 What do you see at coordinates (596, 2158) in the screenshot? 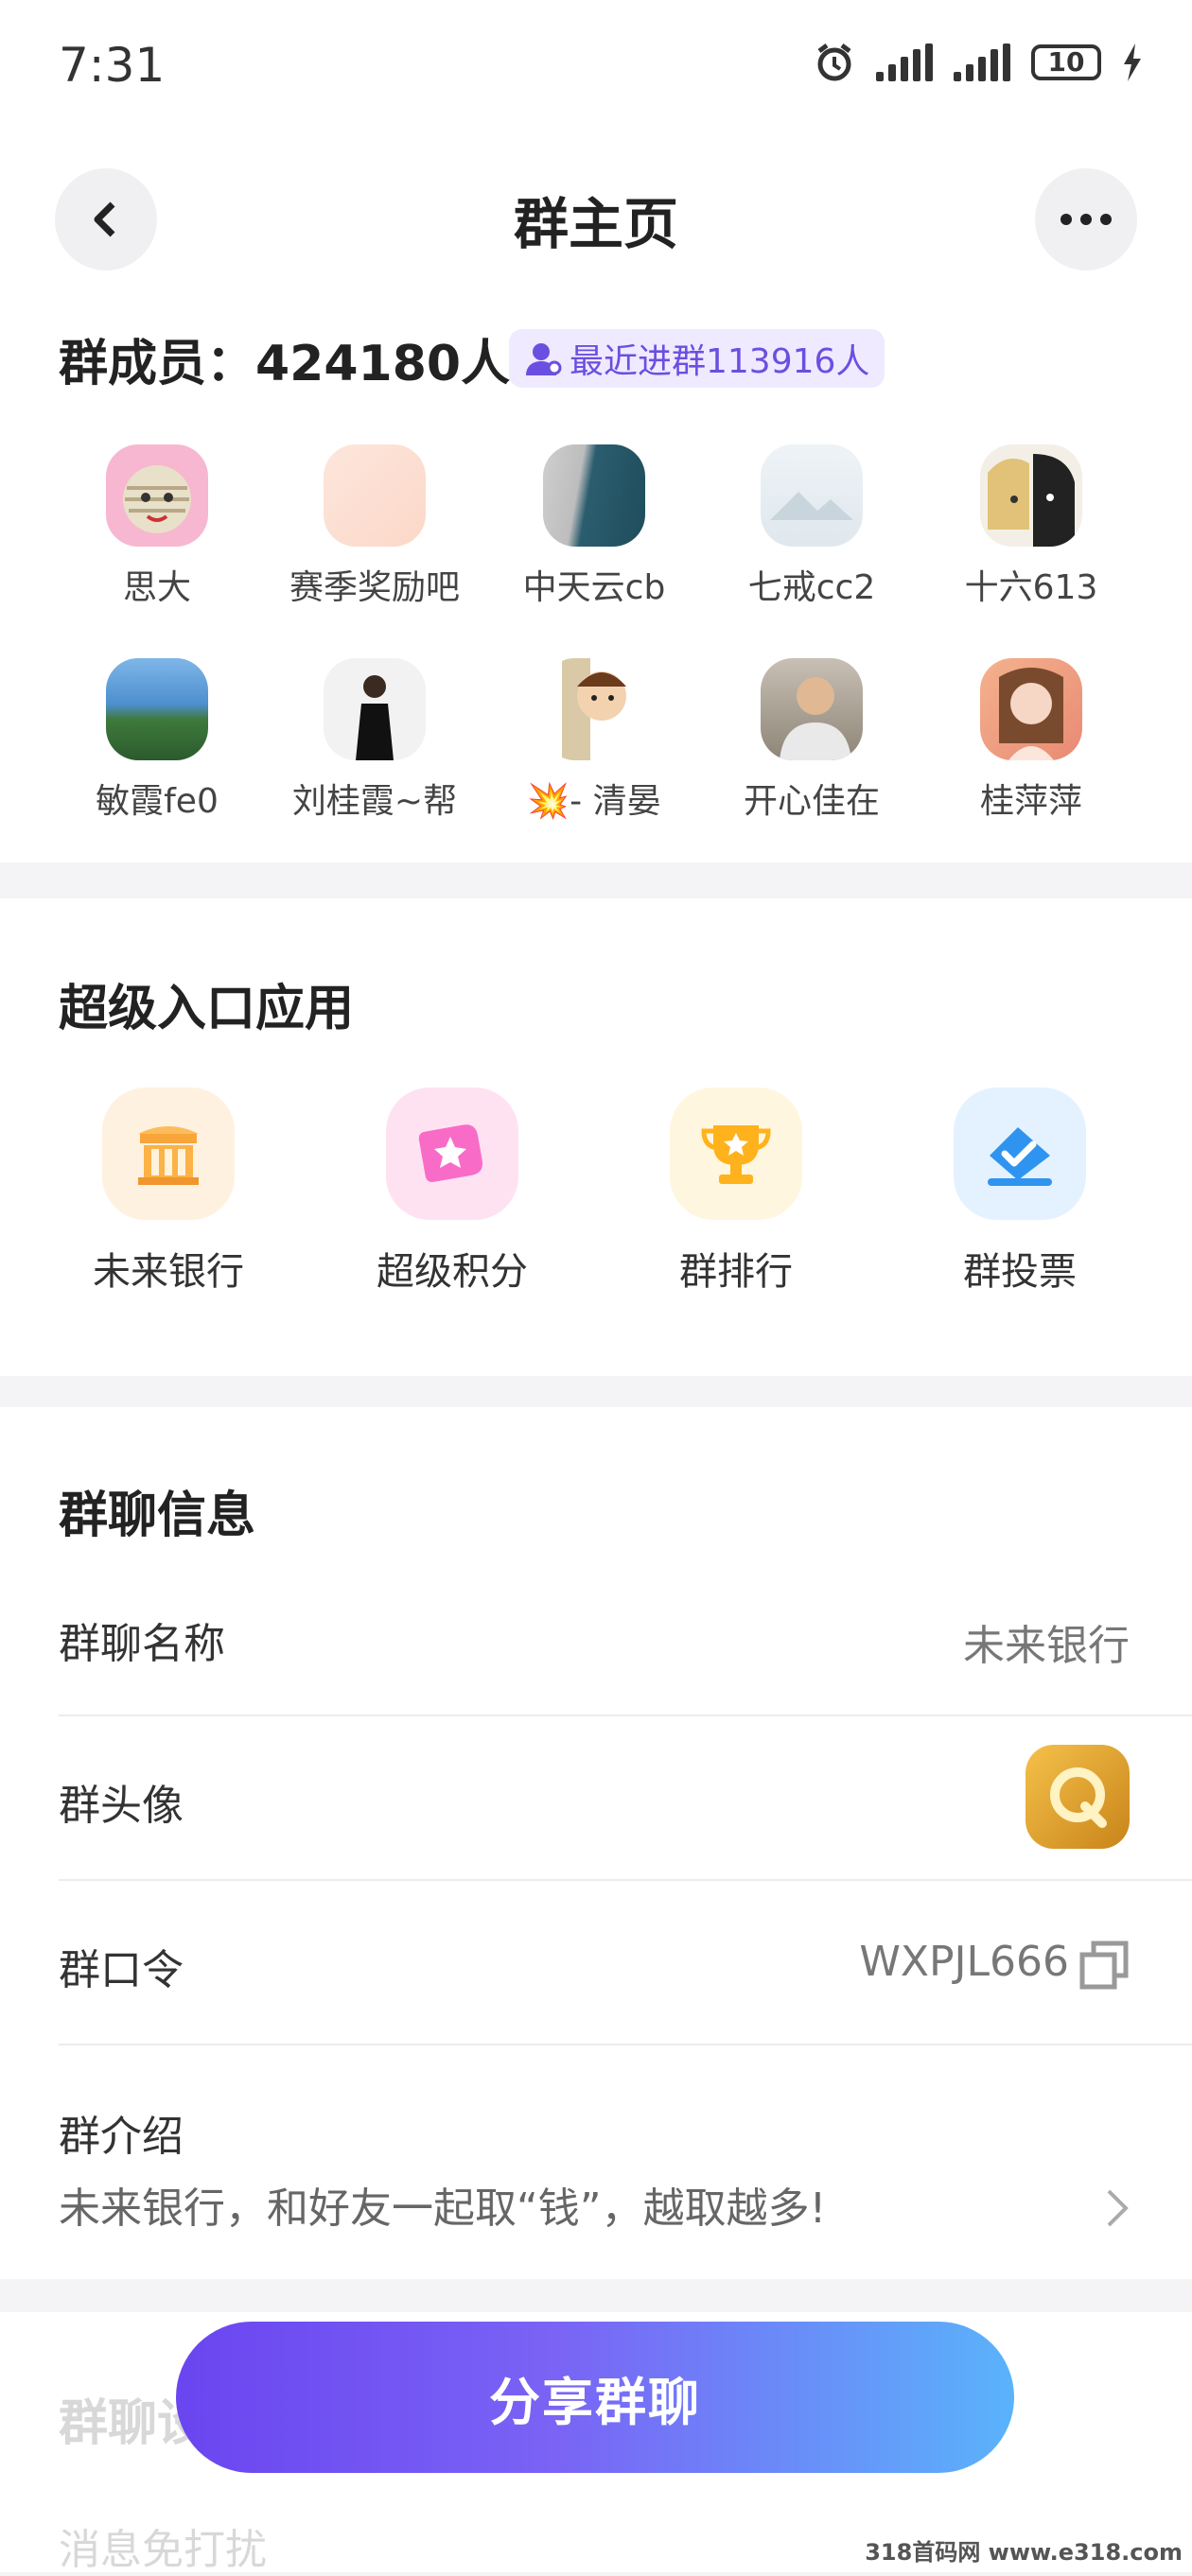
I see `group-intro-row: 群介绍 未来银行，和好友一起取“钱”，越取越多!` at bounding box center [596, 2158].